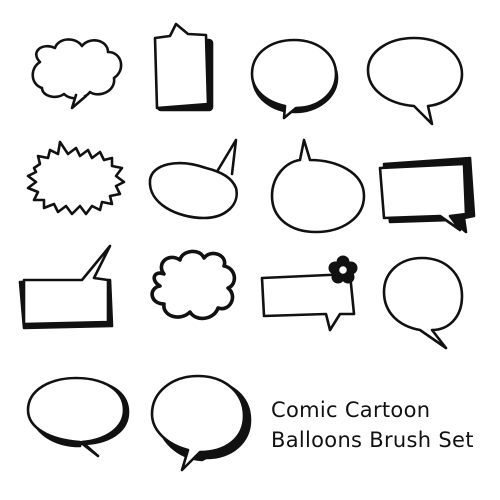 The image size is (500, 500). Describe the element at coordinates (66, 287) in the screenshot. I see `rect-tail-up-balloon-icon` at that location.